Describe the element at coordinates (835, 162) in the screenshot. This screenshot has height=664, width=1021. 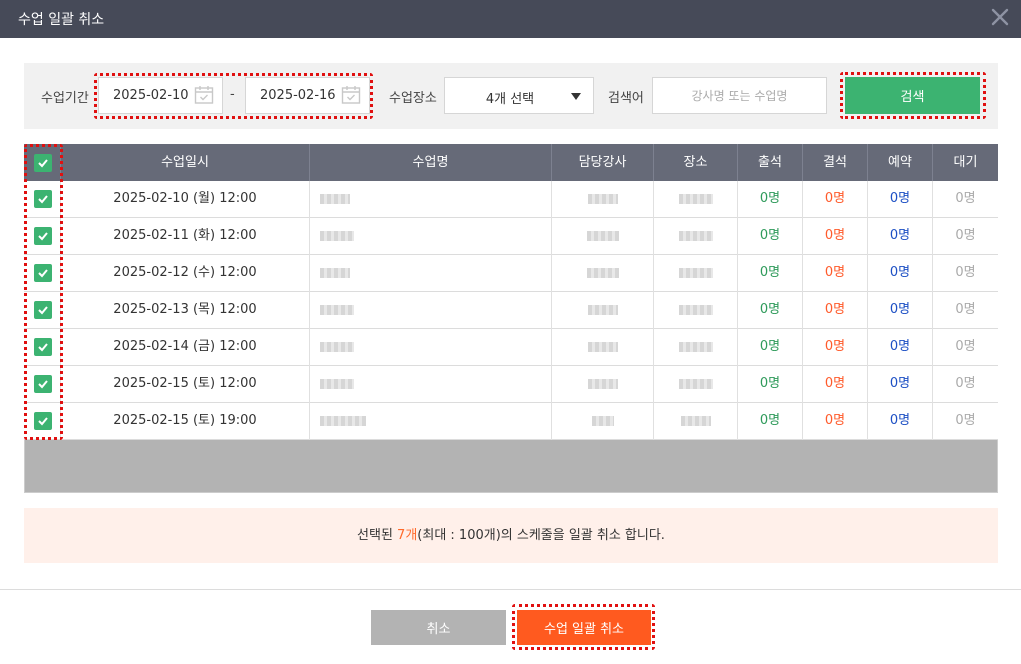
I see `header-absent: 결석` at that location.